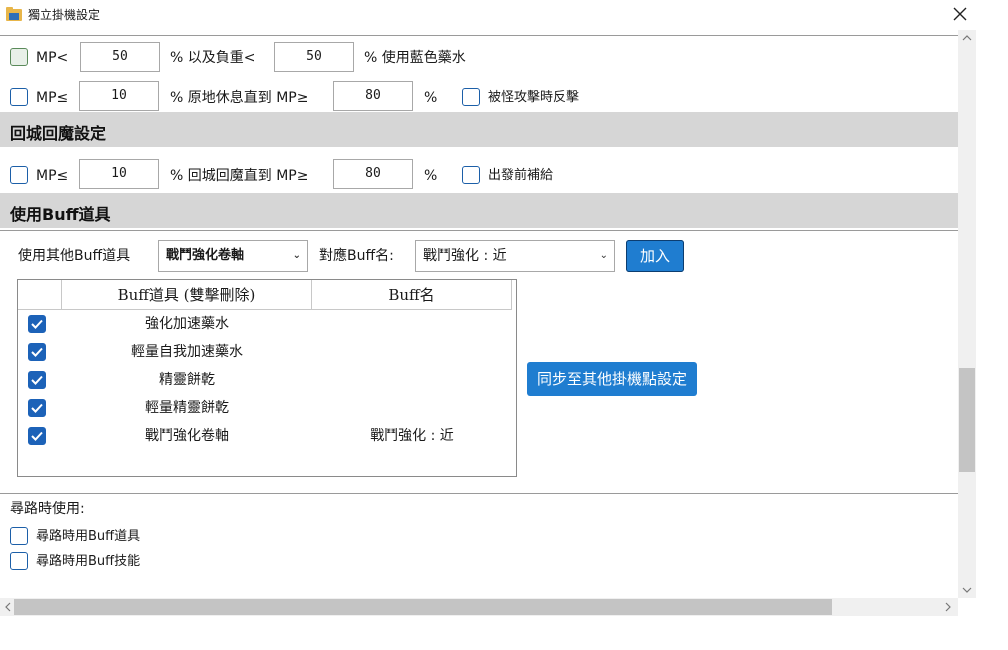 This screenshot has width=1008, height=650. Describe the element at coordinates (267, 436) in the screenshot. I see `table-row: 戰鬥強化卷軸 戰鬥強化 : 近` at that location.